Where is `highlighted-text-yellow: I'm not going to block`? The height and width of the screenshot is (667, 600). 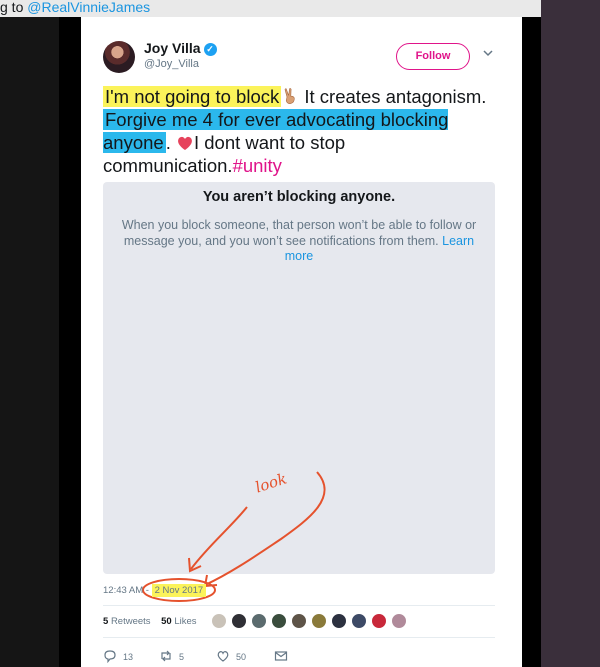
highlighted-text-yellow: I'm not going to block is located at coordinates (192, 96).